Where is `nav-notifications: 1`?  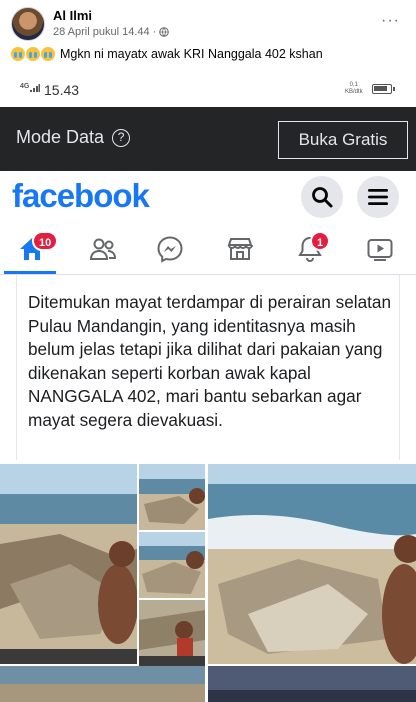 nav-notifications: 1 is located at coordinates (311, 248).